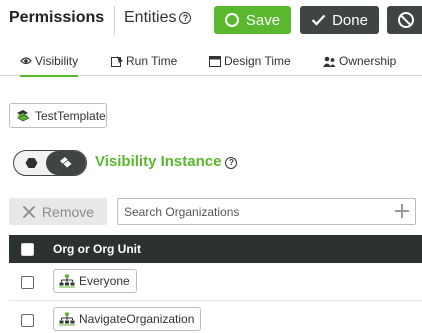  I want to click on entities-link: Entities?, so click(158, 18).